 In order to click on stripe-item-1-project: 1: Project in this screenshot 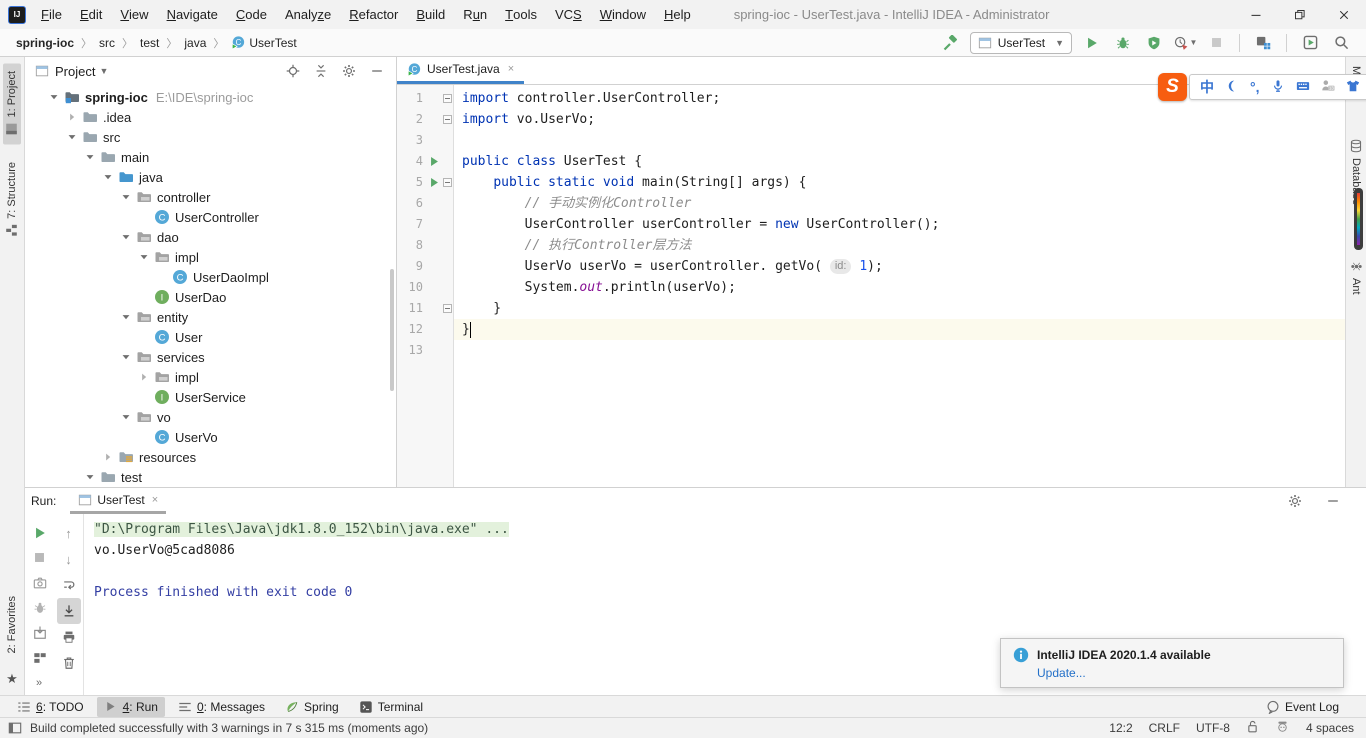, I will do `click(12, 104)`.